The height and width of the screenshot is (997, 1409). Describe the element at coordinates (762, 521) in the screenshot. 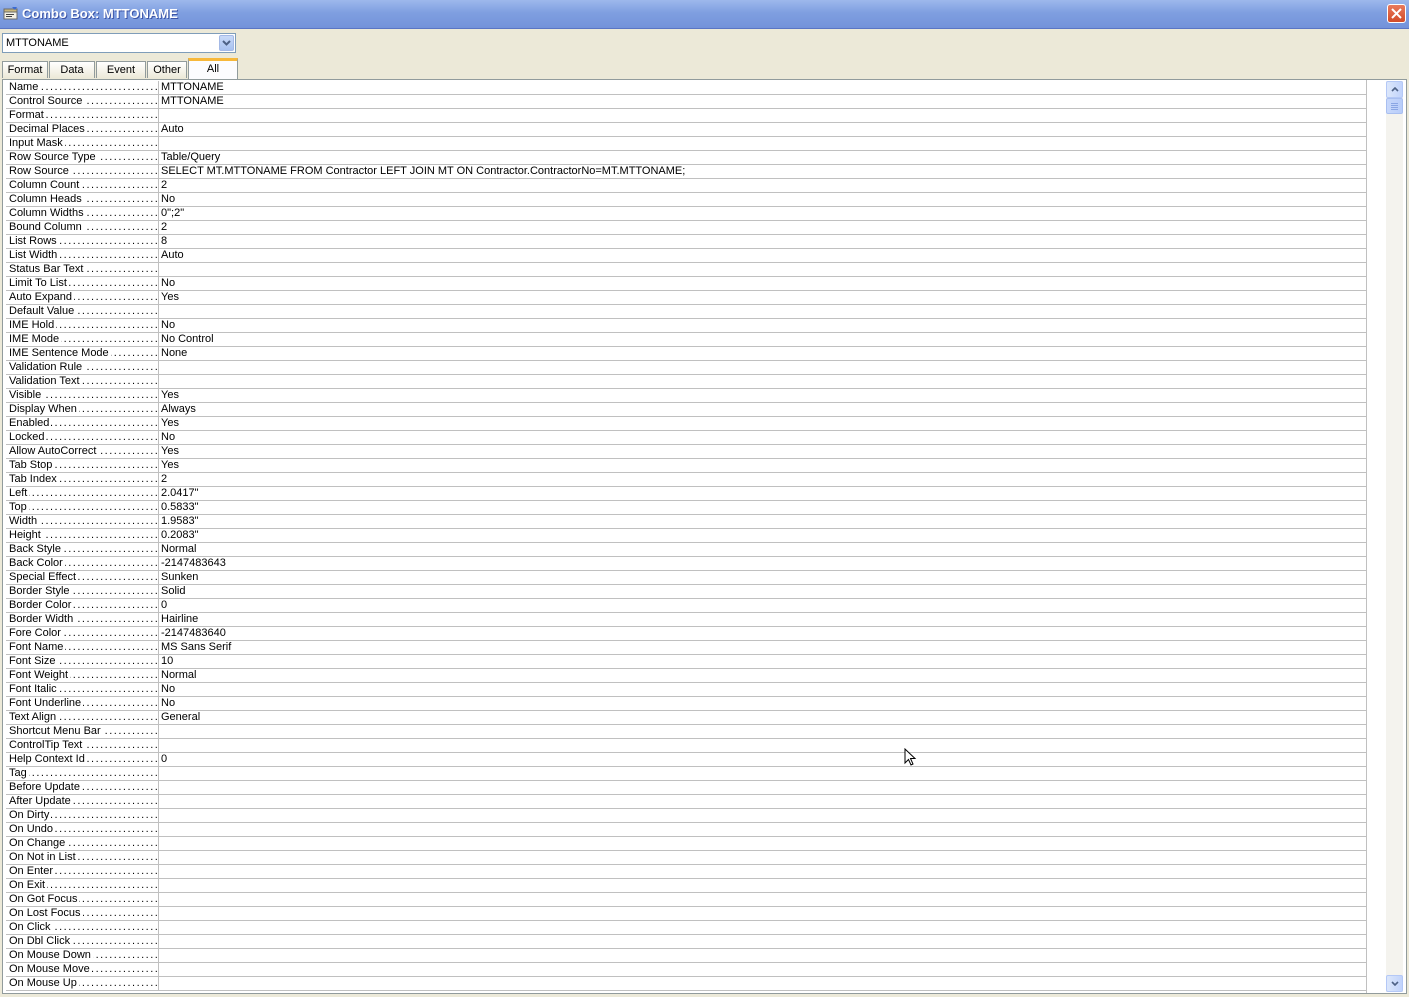

I see `property-value: 1.9583"` at that location.